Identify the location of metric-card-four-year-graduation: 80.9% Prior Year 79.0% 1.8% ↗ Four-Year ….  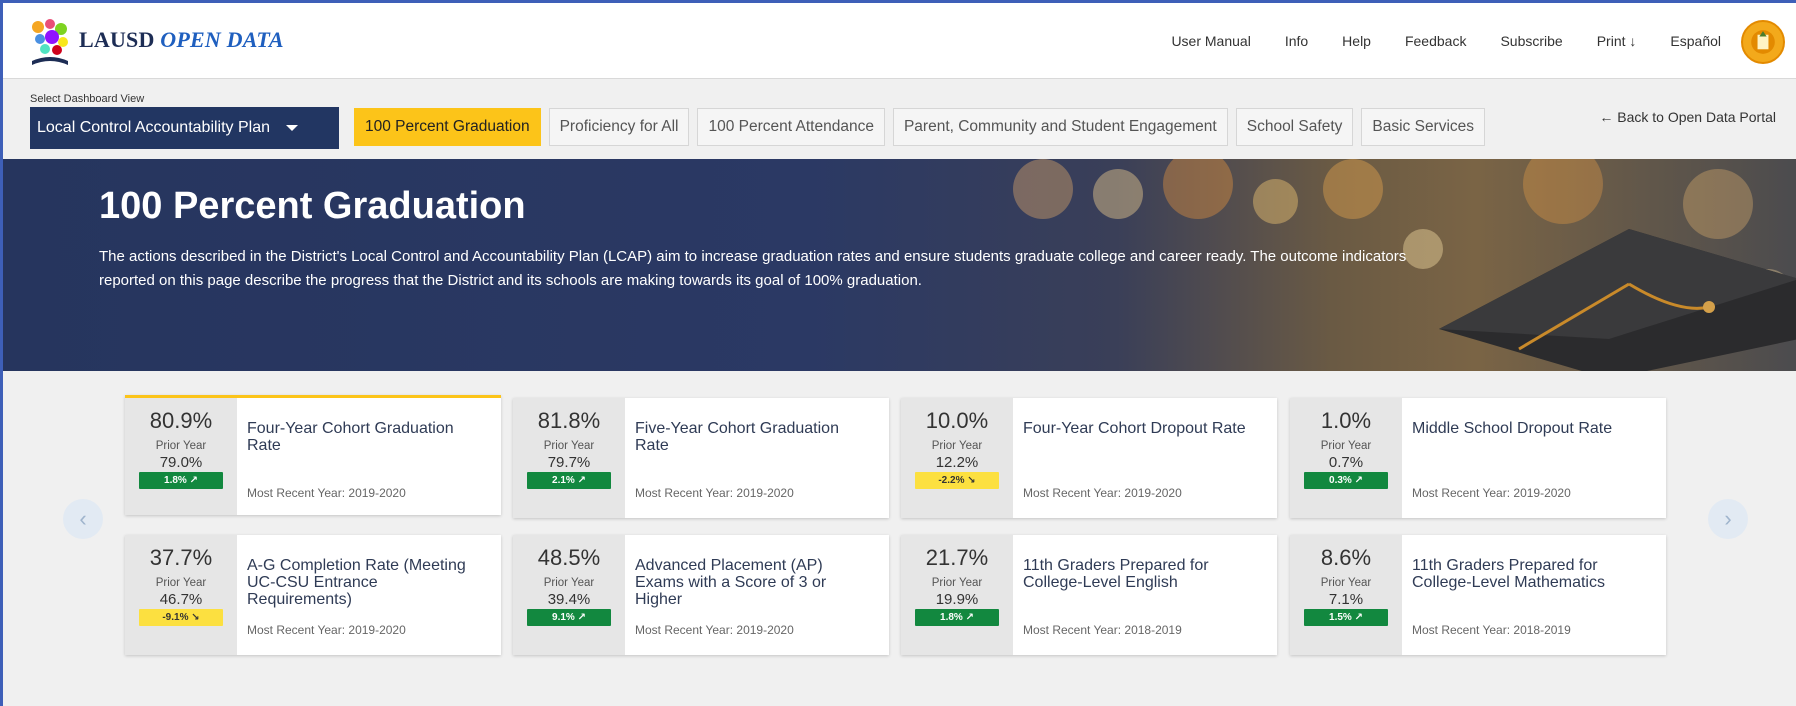
(313, 455).